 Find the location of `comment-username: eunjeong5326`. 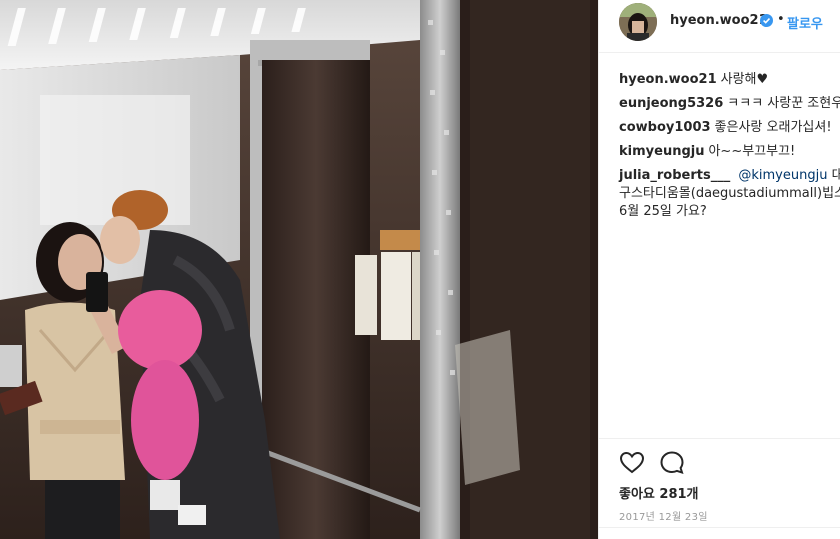

comment-username: eunjeong5326 is located at coordinates (671, 103).